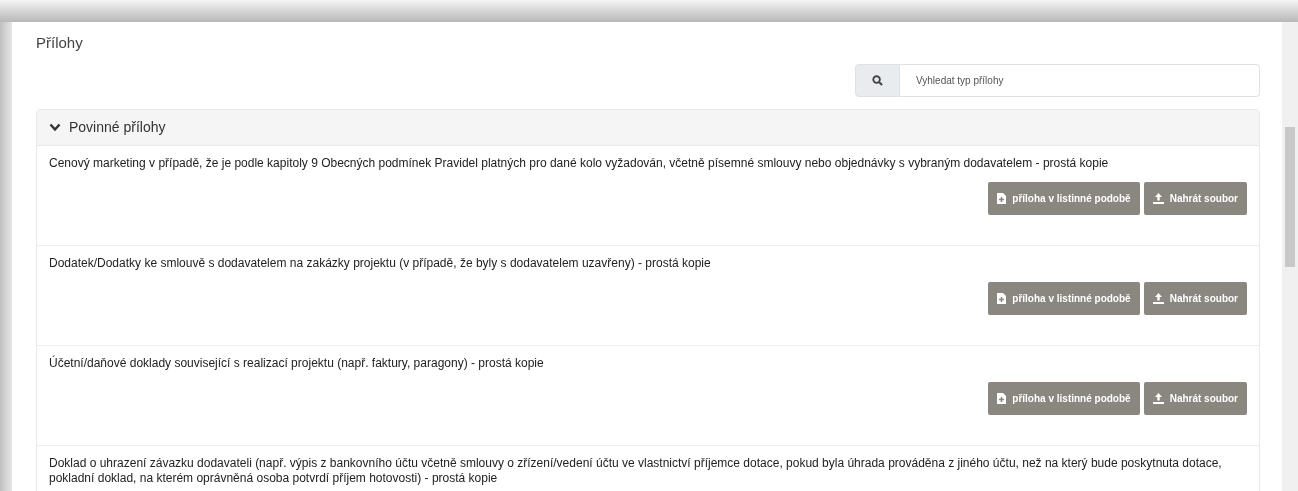 This screenshot has width=1298, height=491. What do you see at coordinates (1290, 197) in the screenshot?
I see `scrollbar-thumb` at bounding box center [1290, 197].